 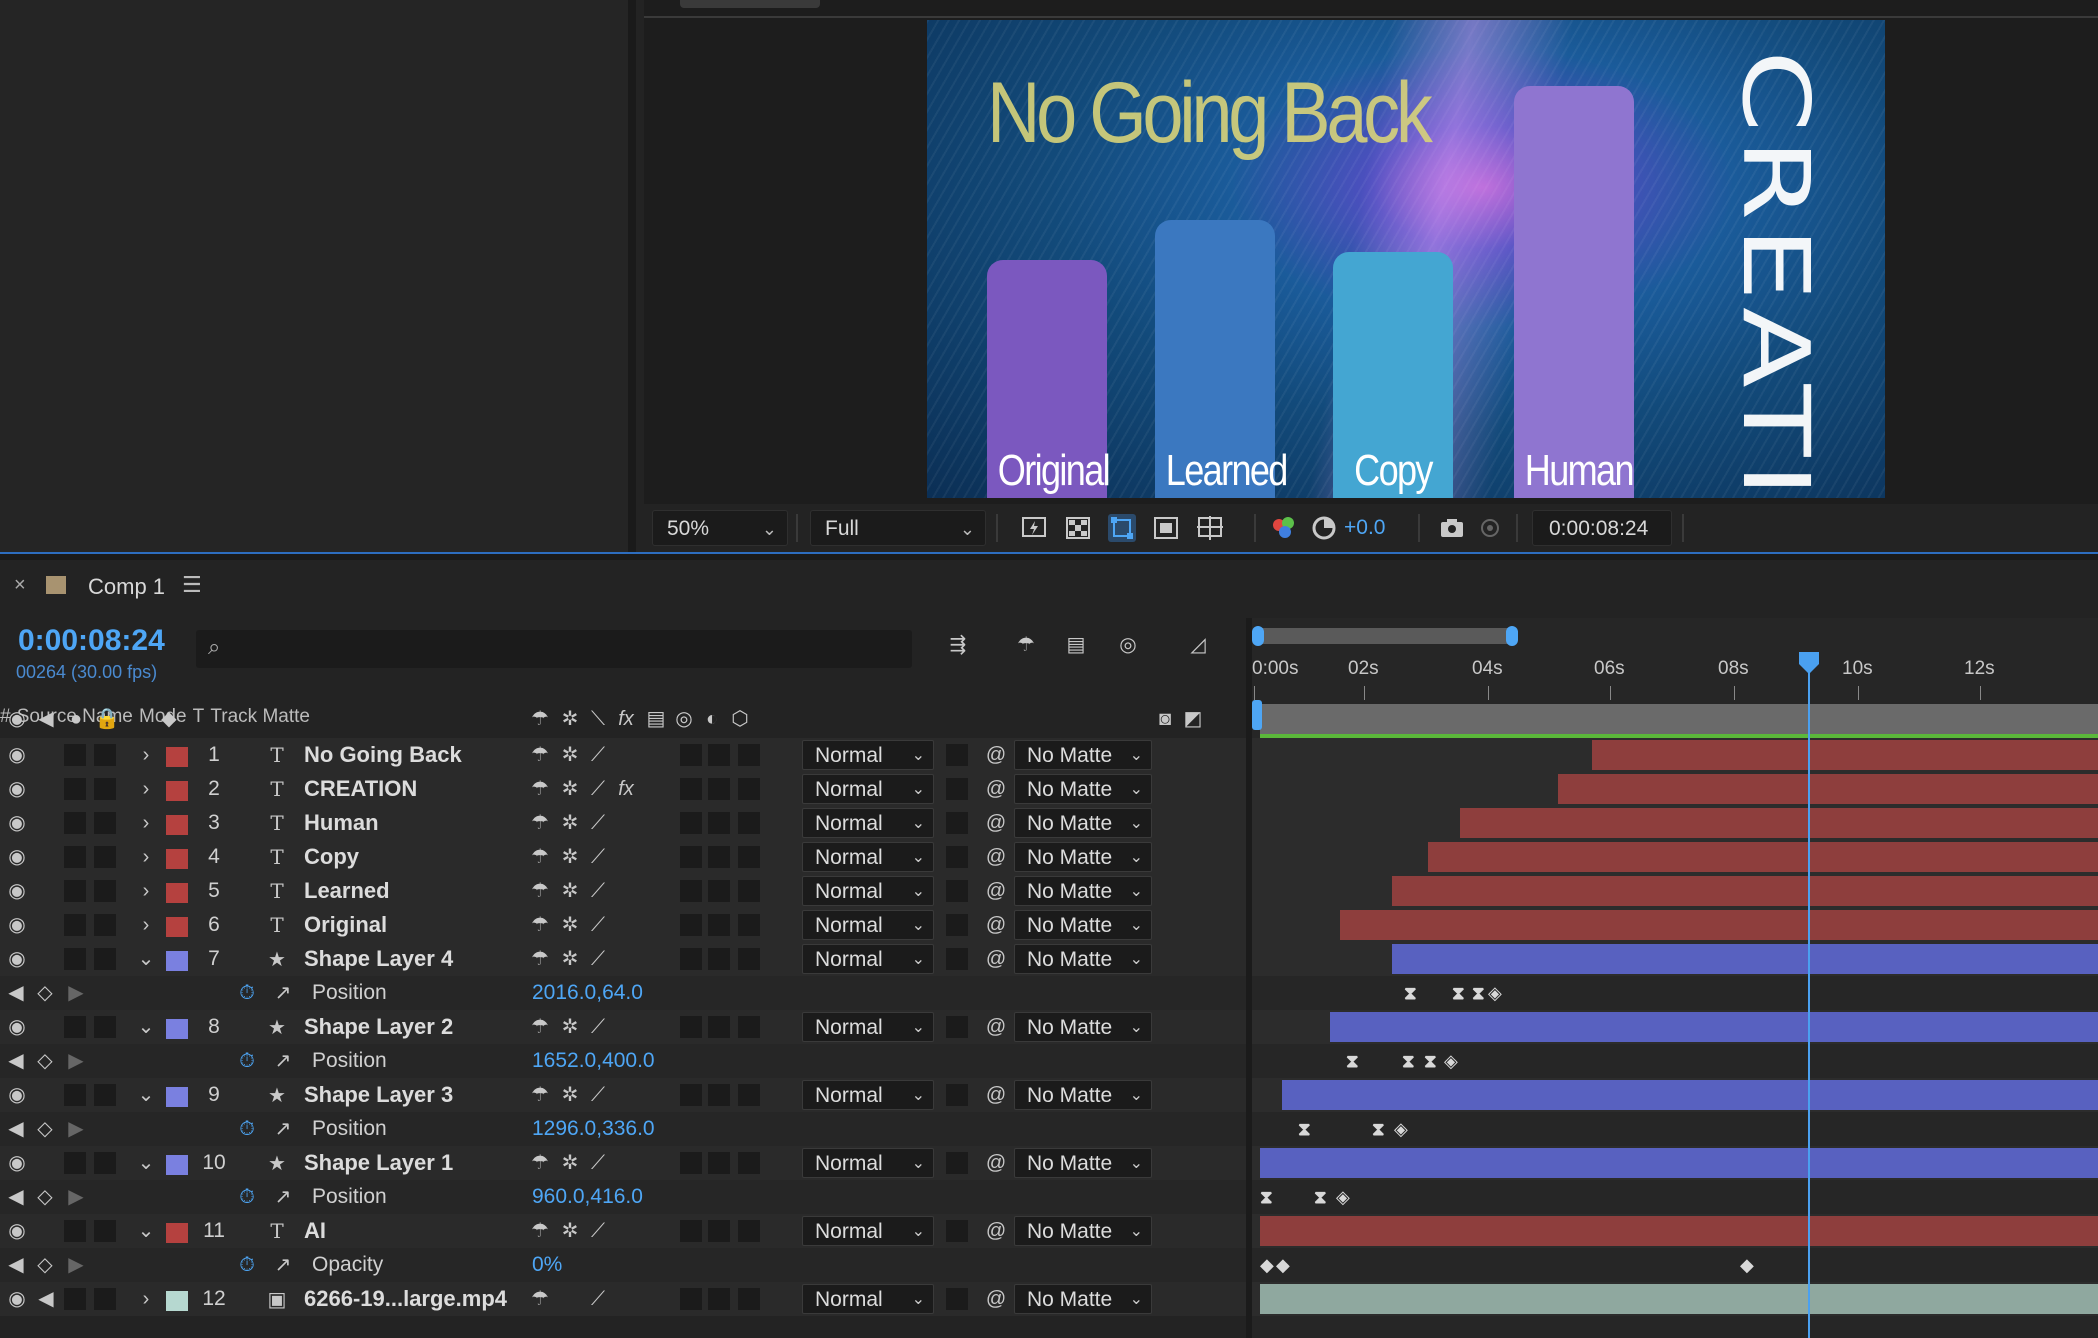 What do you see at coordinates (593, 1061) in the screenshot?
I see `property-value: 1652.0,400.0` at bounding box center [593, 1061].